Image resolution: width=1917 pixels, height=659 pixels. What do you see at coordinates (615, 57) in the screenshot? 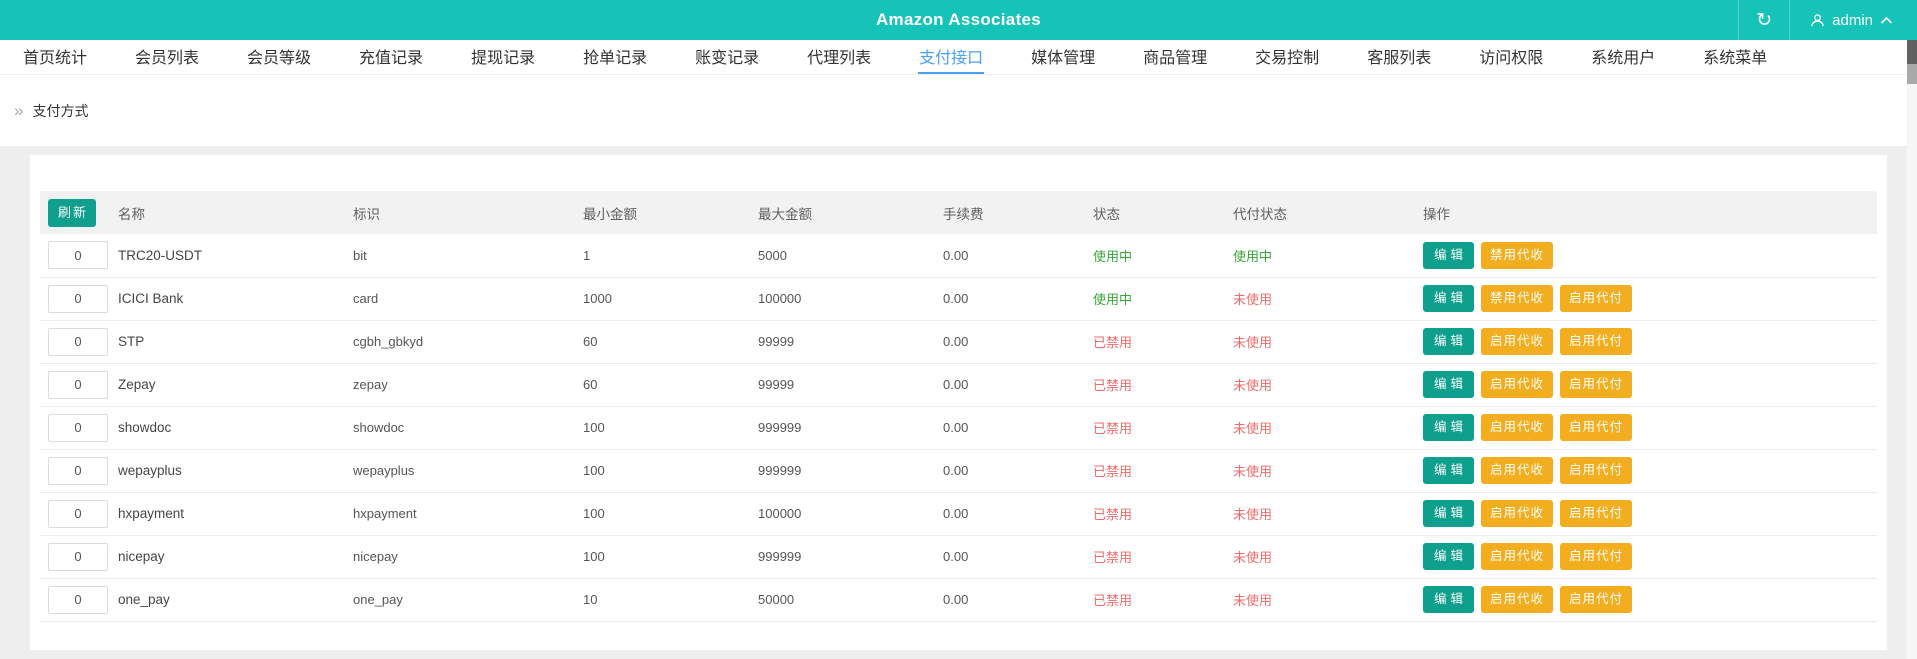
I see `nav-item-5: 抢单记录` at bounding box center [615, 57].